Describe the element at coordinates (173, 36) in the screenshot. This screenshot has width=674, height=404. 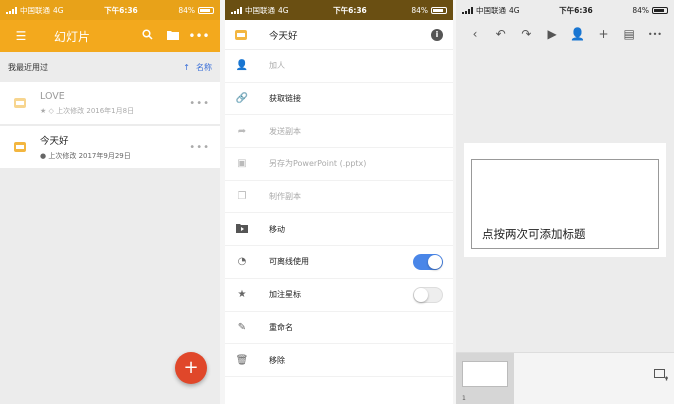
I see `folder-icon` at that location.